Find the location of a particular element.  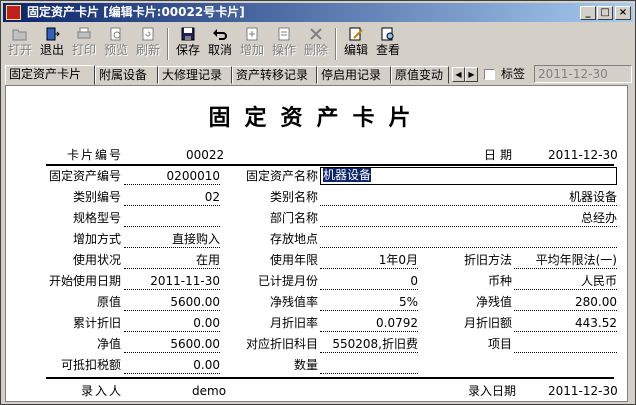

dep-subject-label: 对应折旧科目 is located at coordinates (281, 344).